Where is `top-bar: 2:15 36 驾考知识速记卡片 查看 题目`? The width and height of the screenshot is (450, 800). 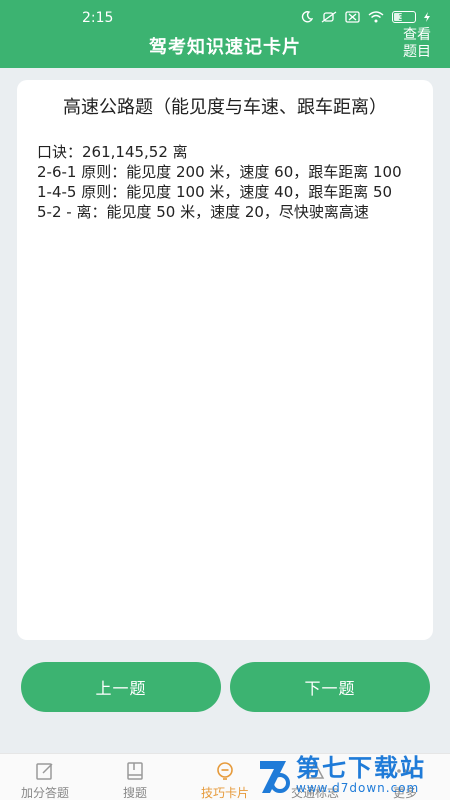 top-bar: 2:15 36 驾考知识速记卡片 查看 题目 is located at coordinates (225, 34).